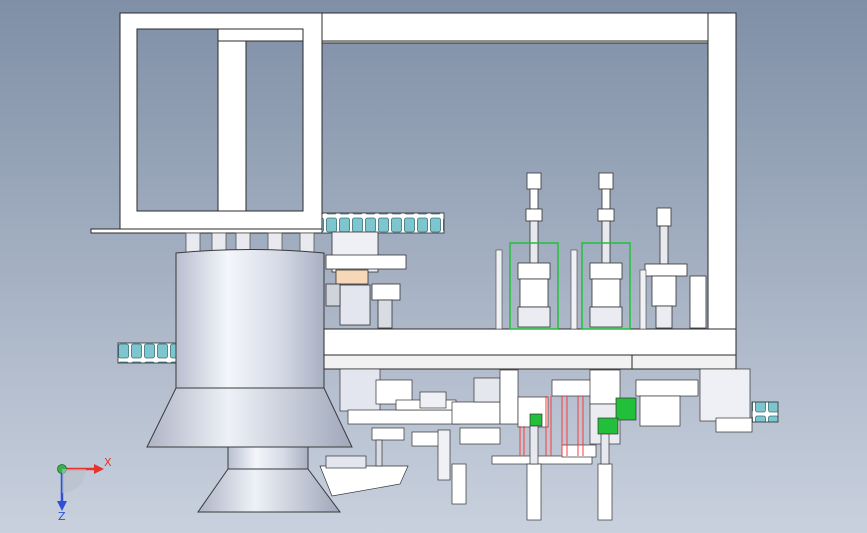 The width and height of the screenshot is (867, 533). What do you see at coordinates (108, 462) in the screenshot?
I see `axis-x-label: X` at bounding box center [108, 462].